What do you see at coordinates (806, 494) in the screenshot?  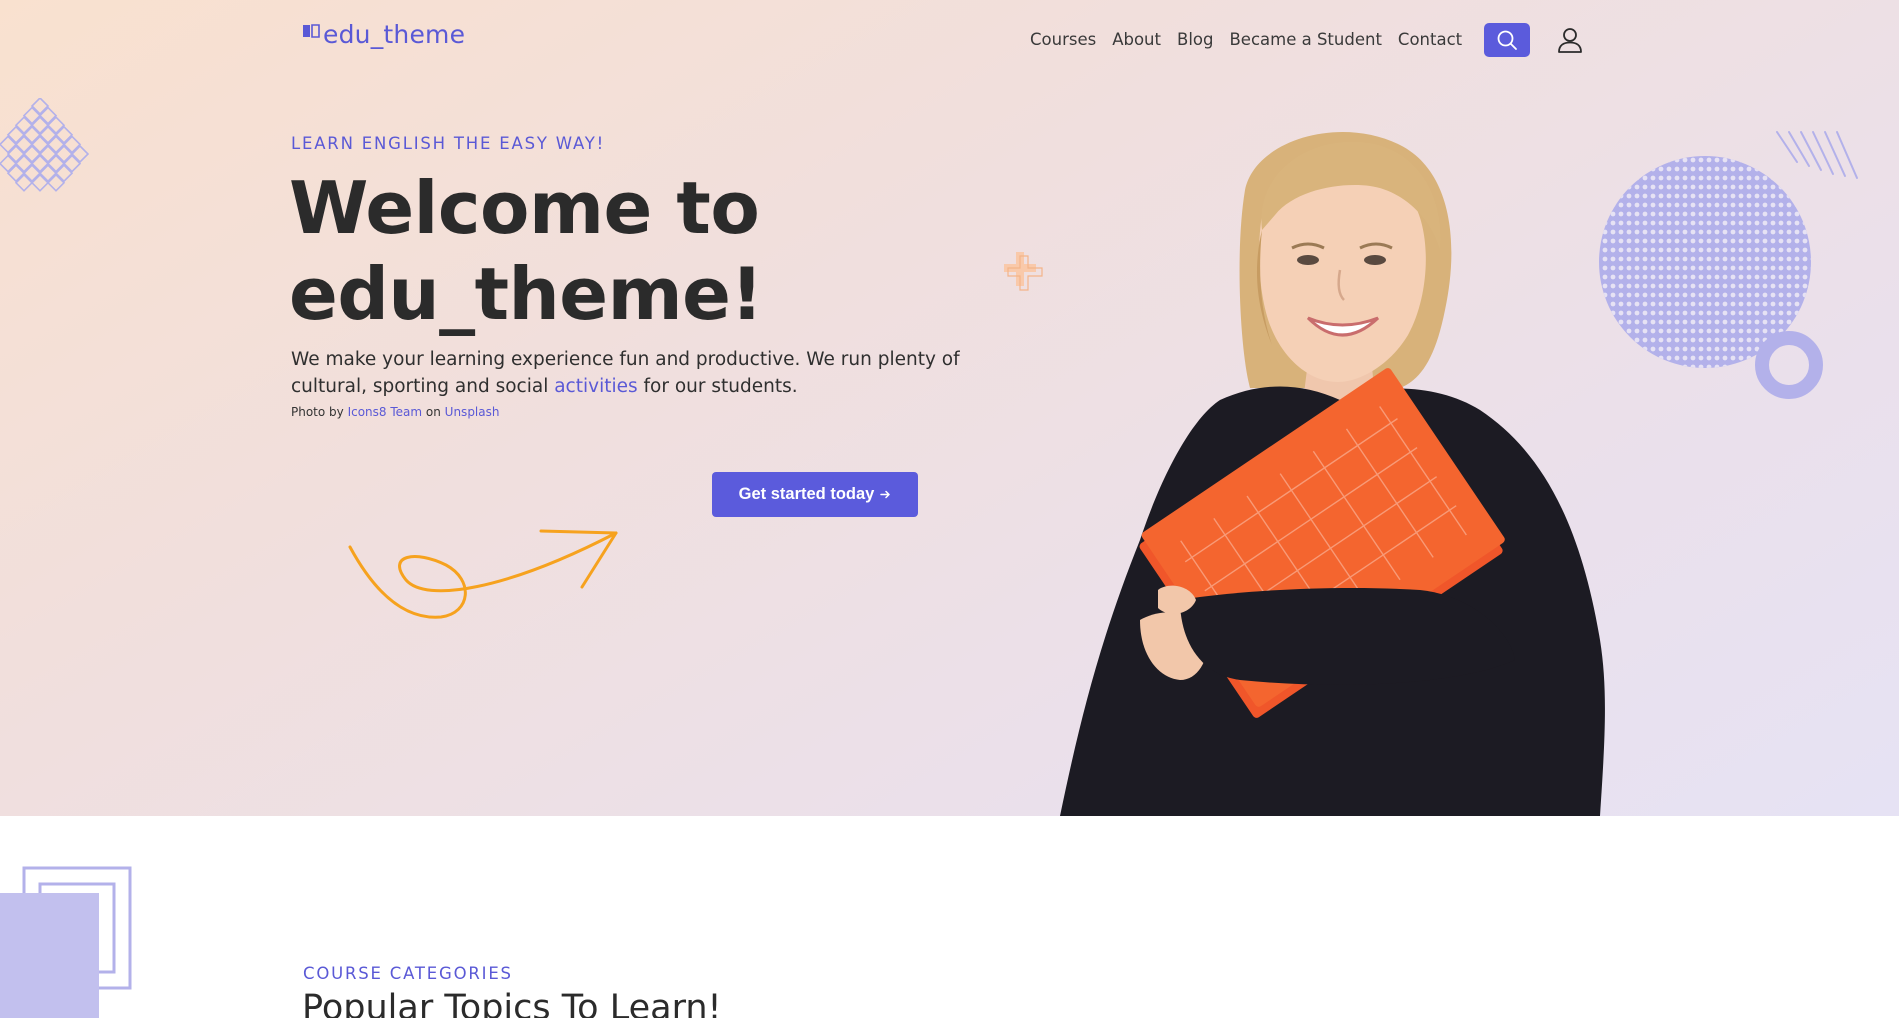 I see `get-started-label: Get started today` at bounding box center [806, 494].